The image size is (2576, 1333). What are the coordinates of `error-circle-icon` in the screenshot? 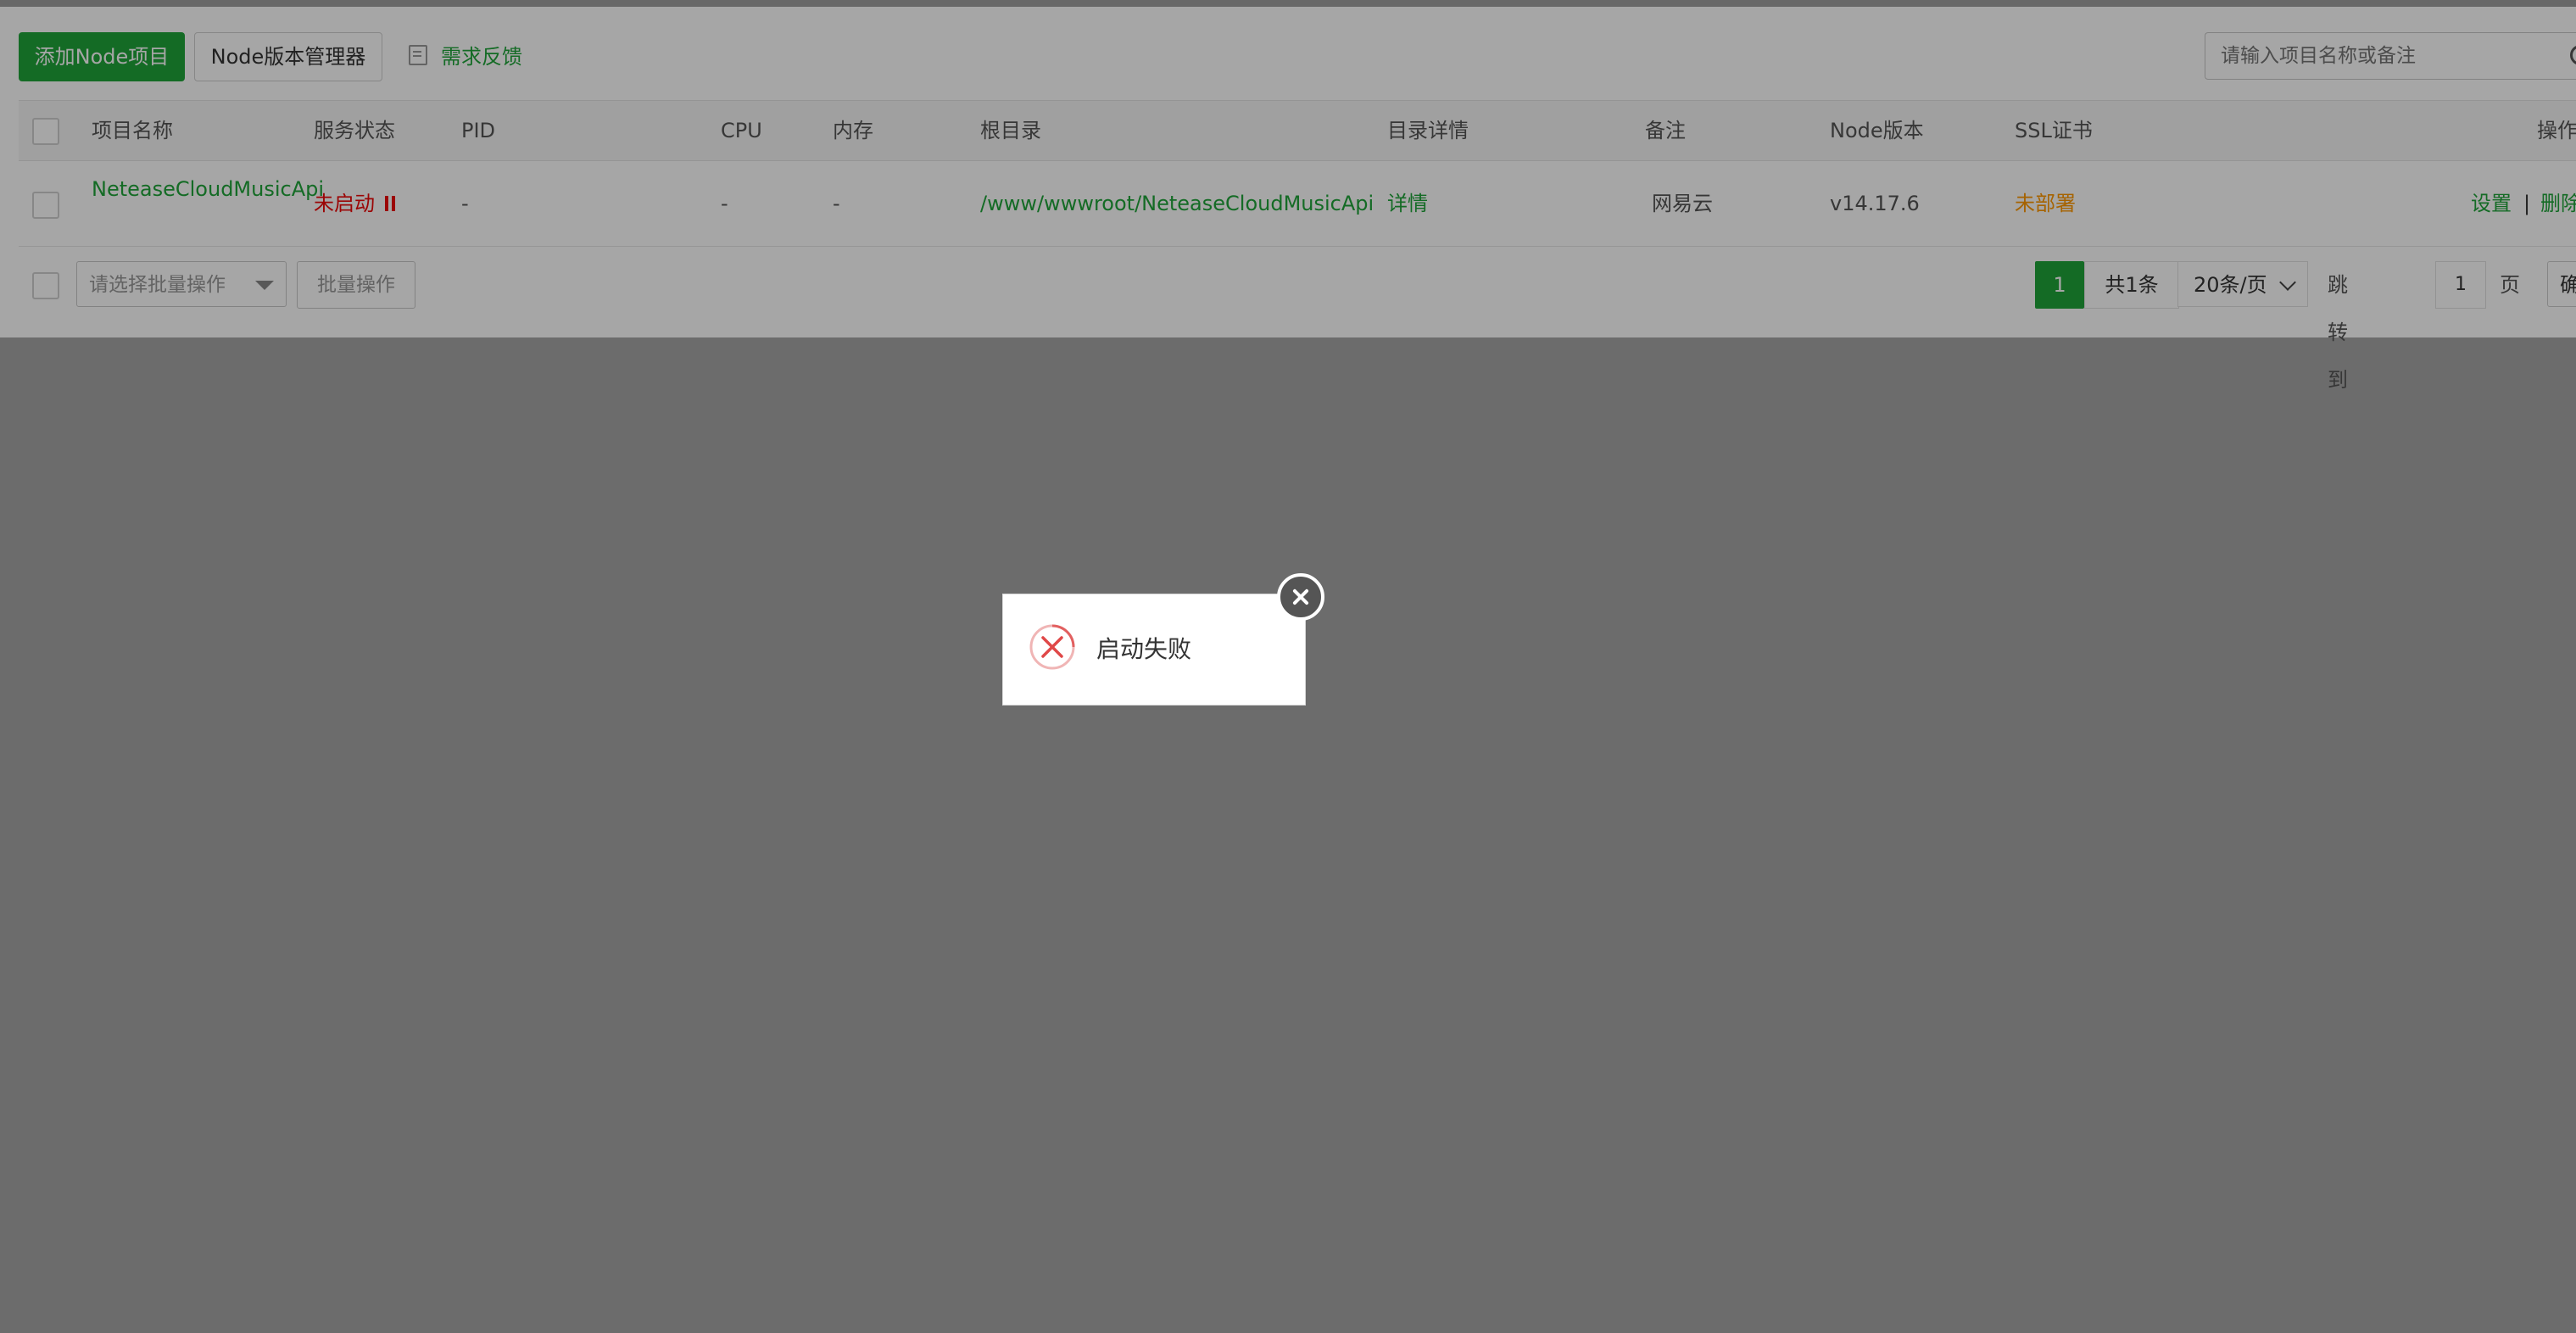 It's located at (1052, 647).